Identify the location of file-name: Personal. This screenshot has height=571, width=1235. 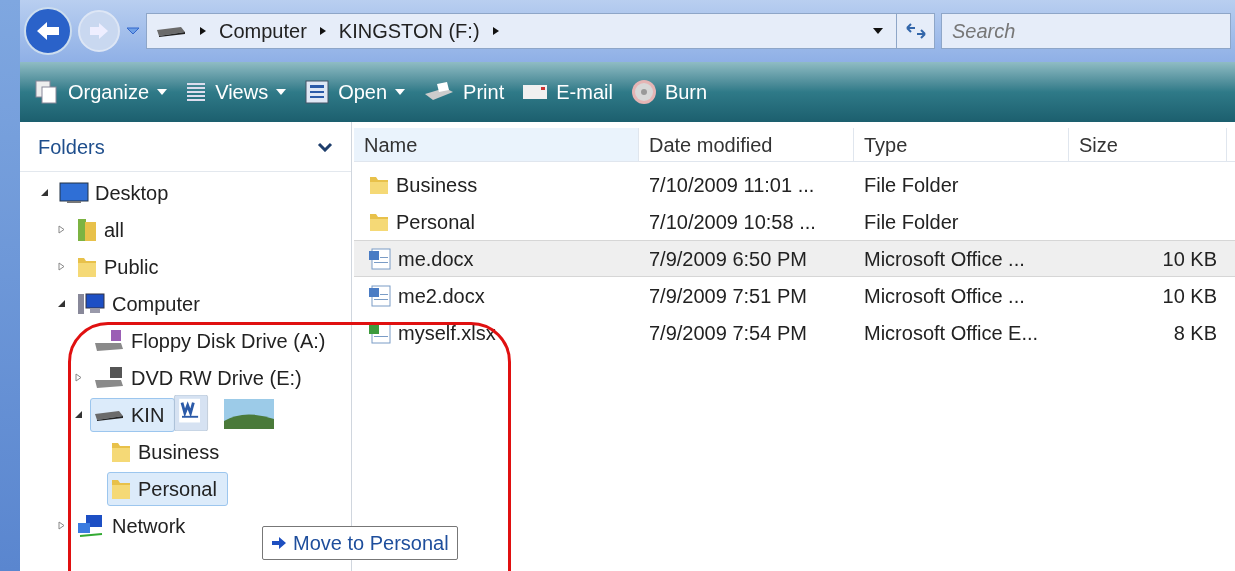
(435, 222).